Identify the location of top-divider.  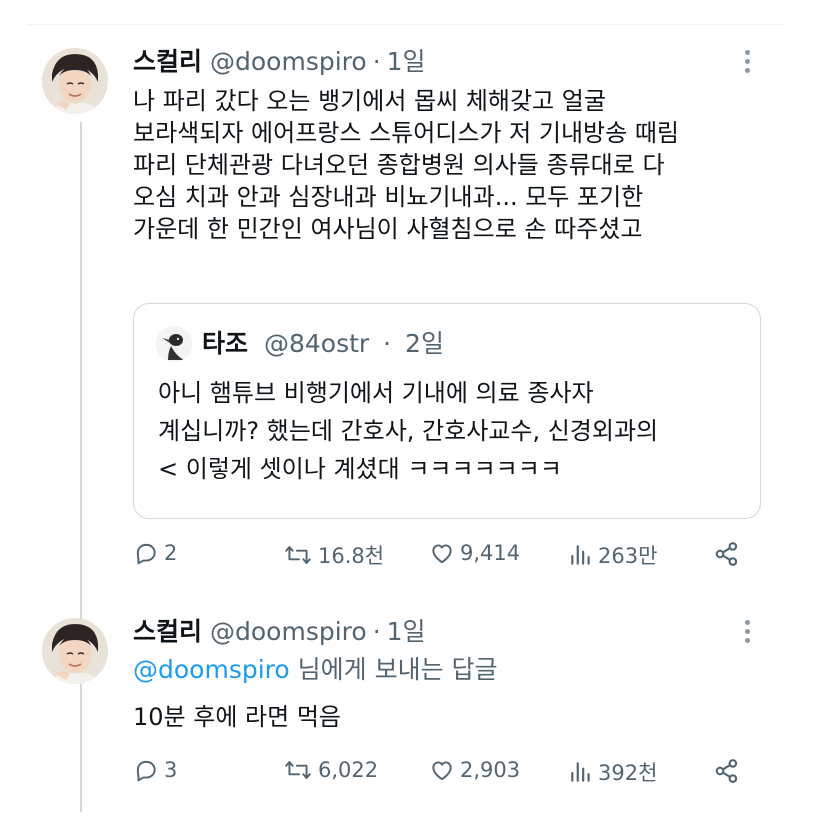
(407, 24).